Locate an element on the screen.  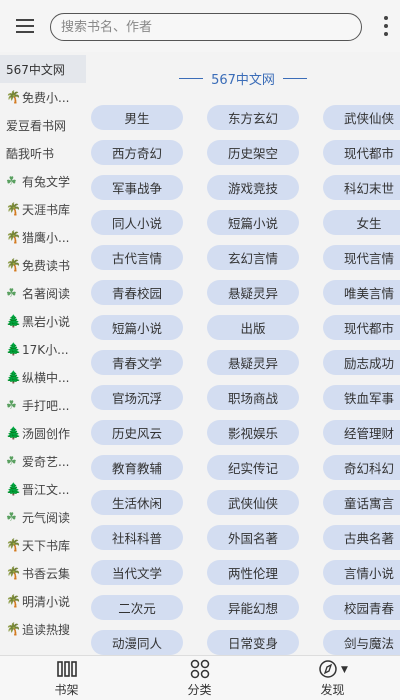
category-button: 官场沉浮 is located at coordinates (137, 397).